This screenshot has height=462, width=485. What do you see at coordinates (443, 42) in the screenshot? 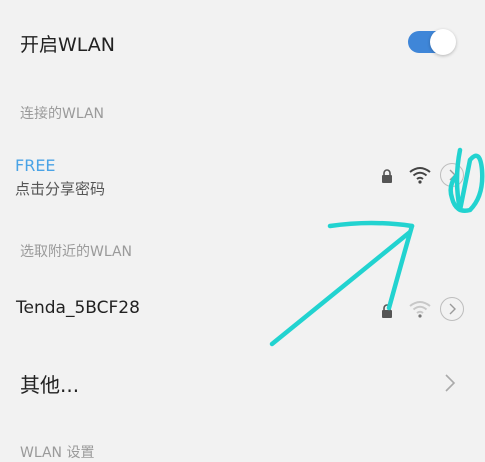
I see `toggle-knob` at bounding box center [443, 42].